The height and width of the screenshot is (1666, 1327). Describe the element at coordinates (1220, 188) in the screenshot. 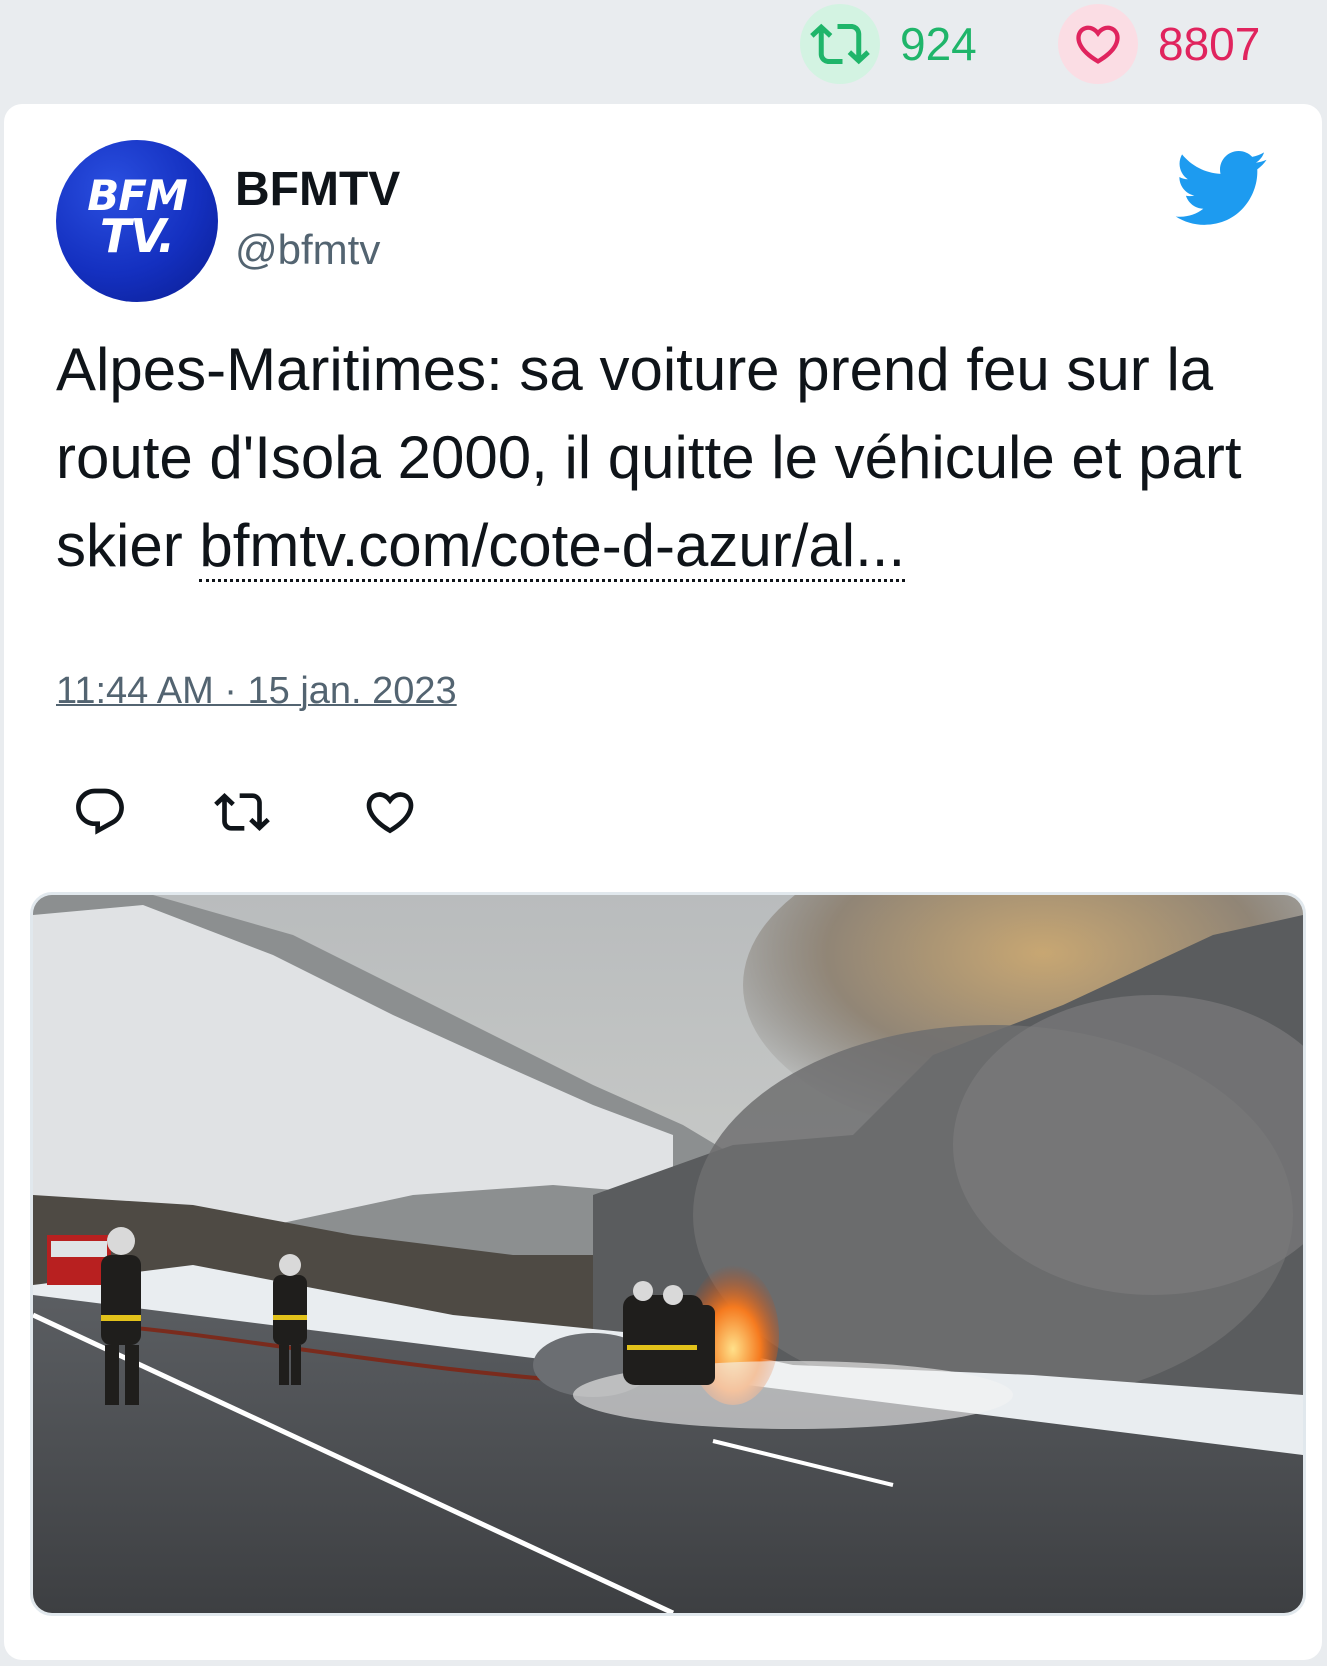

I see `twitter-bird-icon` at that location.